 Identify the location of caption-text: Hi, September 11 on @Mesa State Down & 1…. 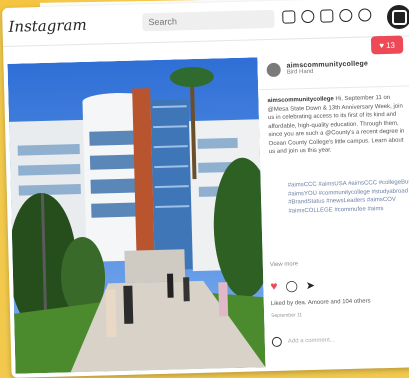
(336, 125).